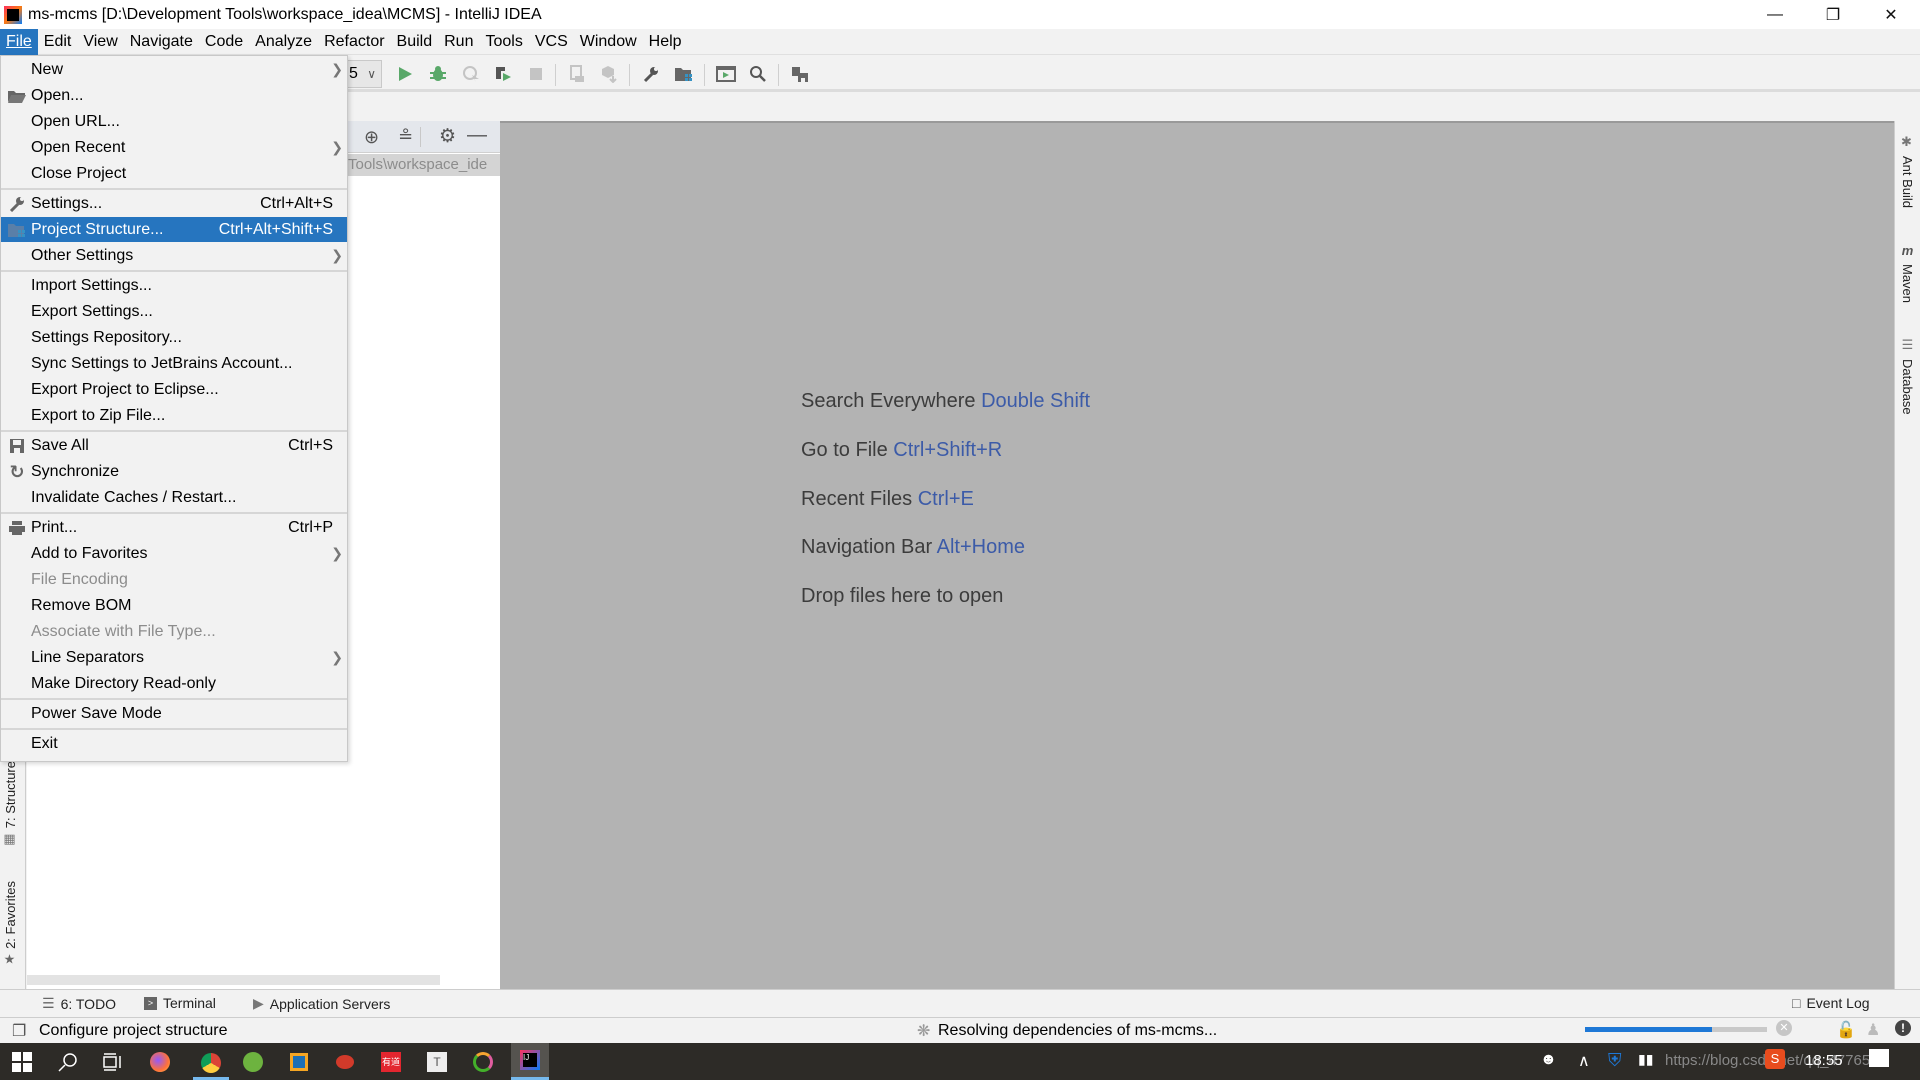 This screenshot has height=1080, width=1920. I want to click on menu-item-shortcut: Ctrl+P, so click(310, 527).